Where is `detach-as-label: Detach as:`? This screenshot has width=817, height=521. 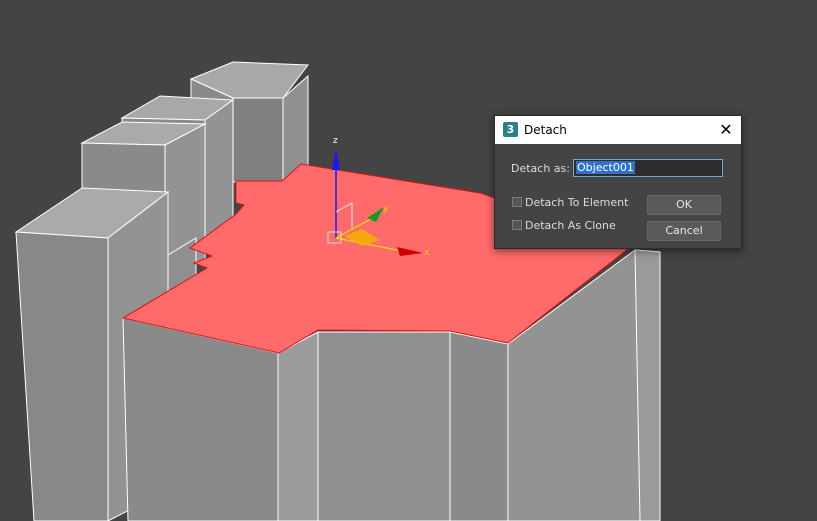 detach-as-label: Detach as: is located at coordinates (540, 168).